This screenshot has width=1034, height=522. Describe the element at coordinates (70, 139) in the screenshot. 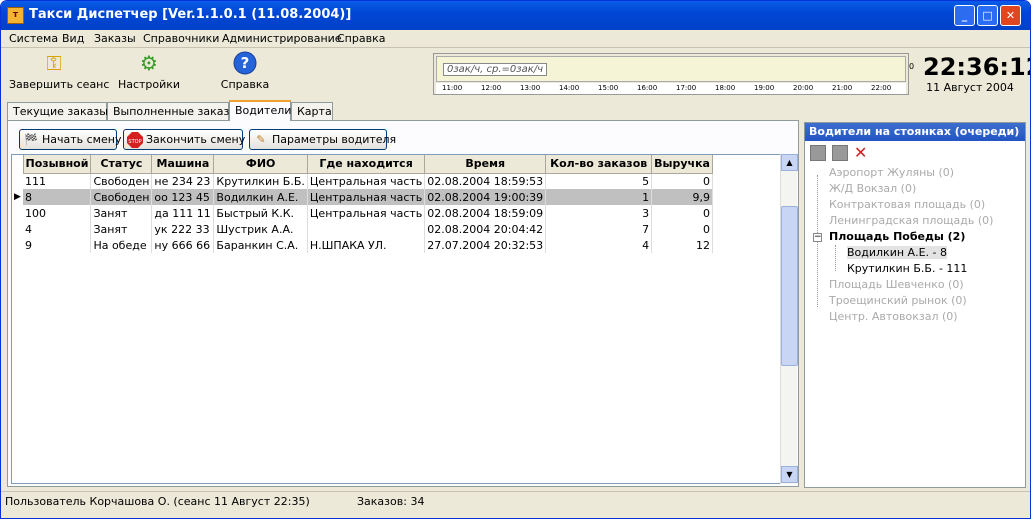

I see `start-shift-button: 🏁 Начать смену` at that location.